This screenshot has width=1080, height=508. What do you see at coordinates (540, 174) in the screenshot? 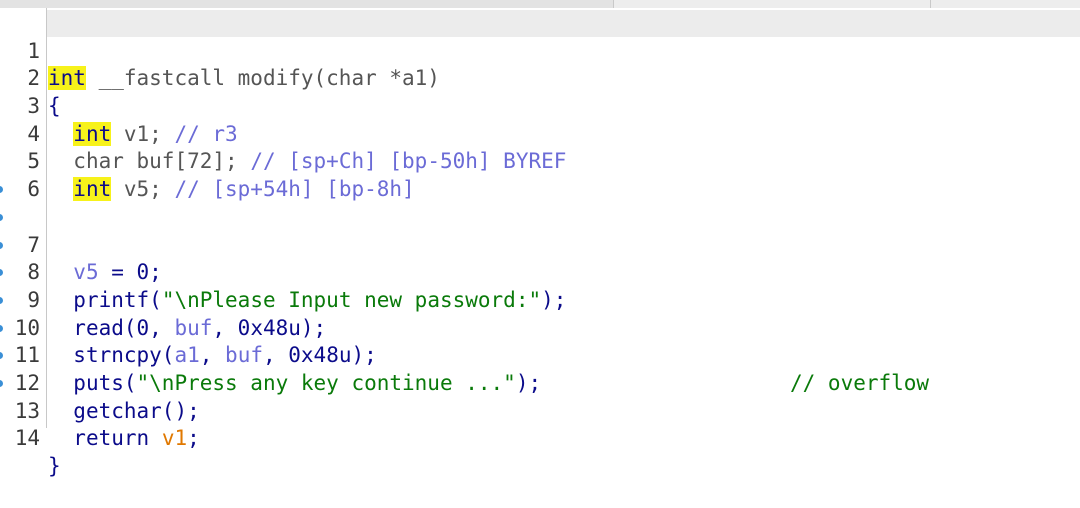
I see `code-line: 6` at bounding box center [540, 174].